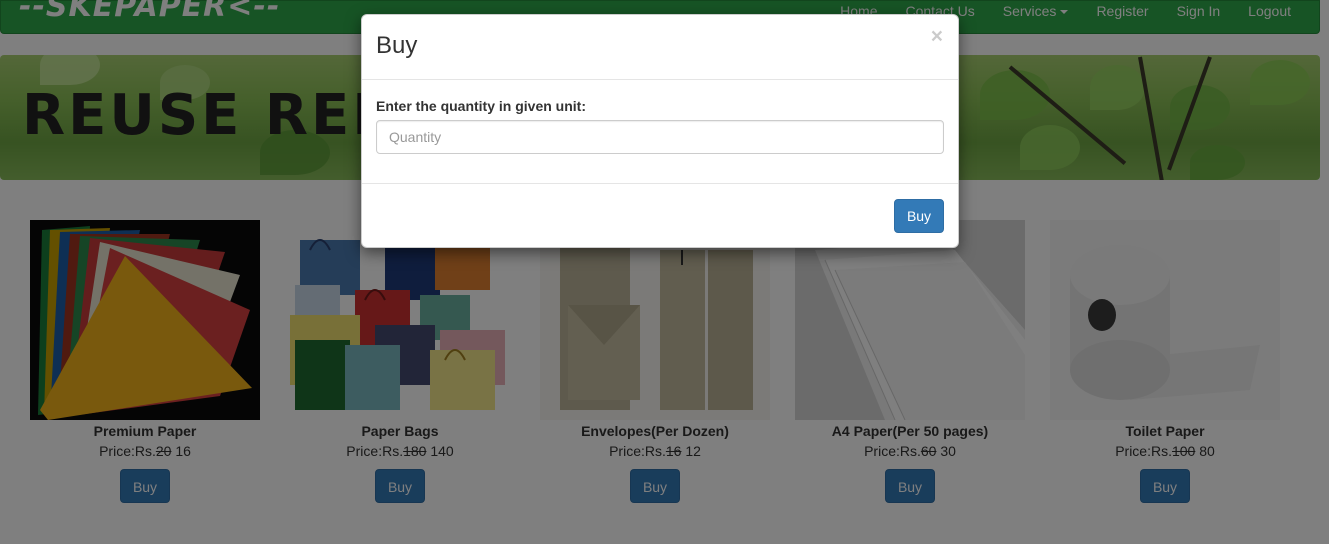 The width and height of the screenshot is (1329, 544). Describe the element at coordinates (660, 137) in the screenshot. I see `quantity-input` at that location.